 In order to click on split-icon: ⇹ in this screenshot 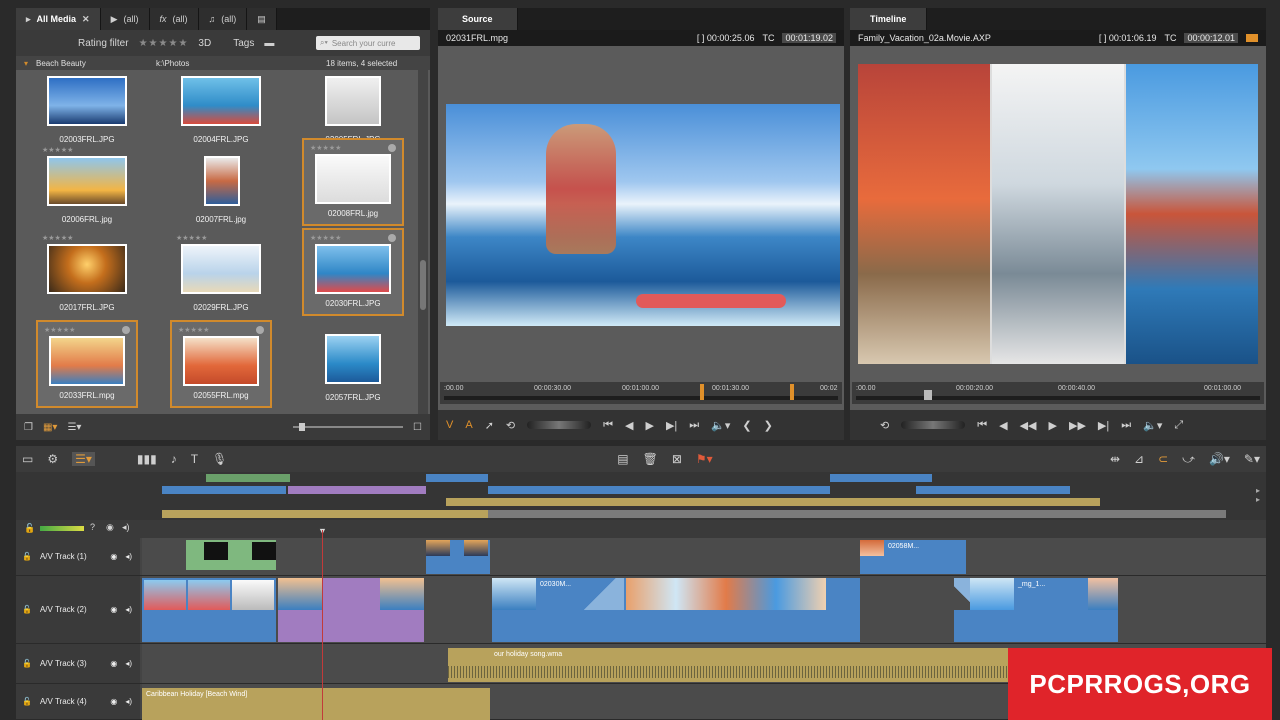, I will do `click(1115, 459)`.